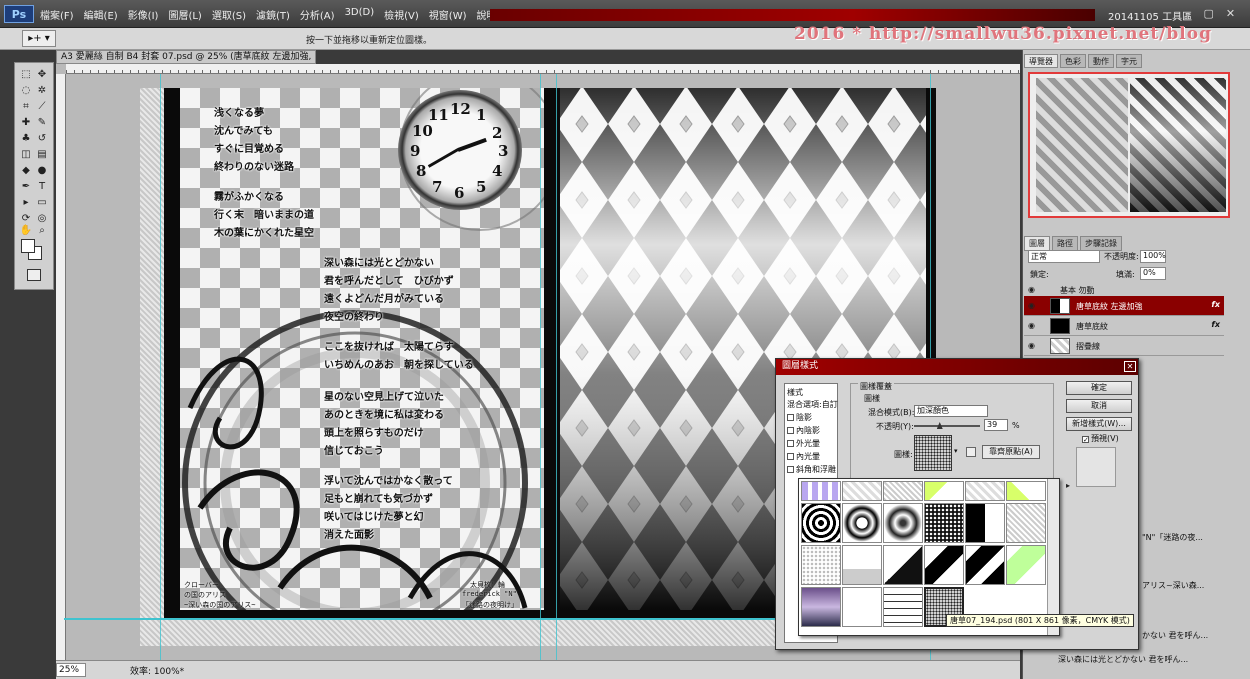  What do you see at coordinates (1100, 438) in the screenshot?
I see `preview-checkbox: ✓ 預視(V)` at bounding box center [1100, 438].